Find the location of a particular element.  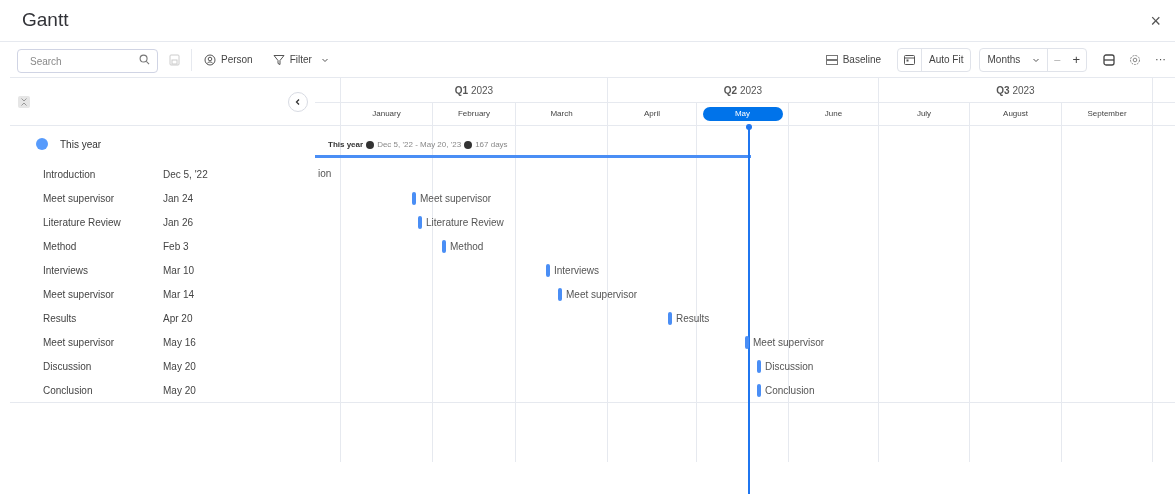

task-bar-label: Discussion is located at coordinates (789, 366).